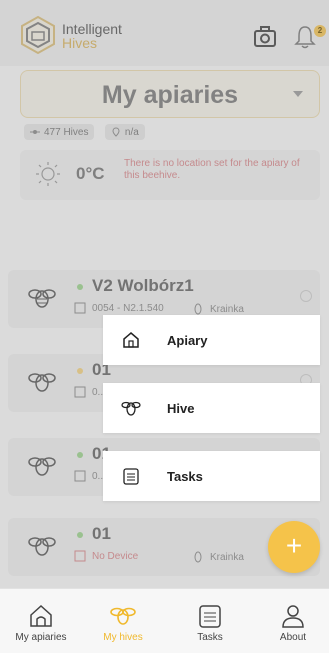 This screenshot has height=653, width=329. Describe the element at coordinates (211, 340) in the screenshot. I see `menu-item-apiary: Apiary` at that location.